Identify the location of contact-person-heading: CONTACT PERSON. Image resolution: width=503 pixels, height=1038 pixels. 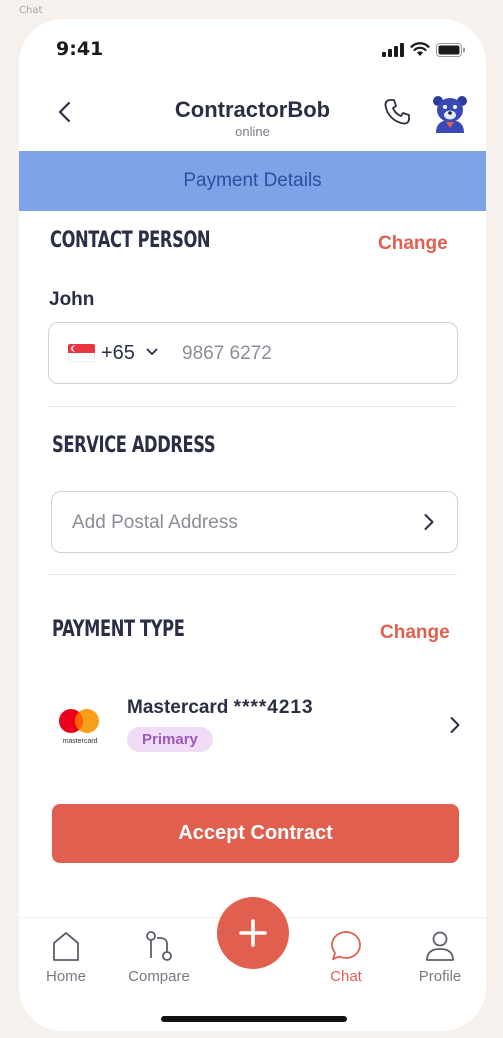
(130, 240).